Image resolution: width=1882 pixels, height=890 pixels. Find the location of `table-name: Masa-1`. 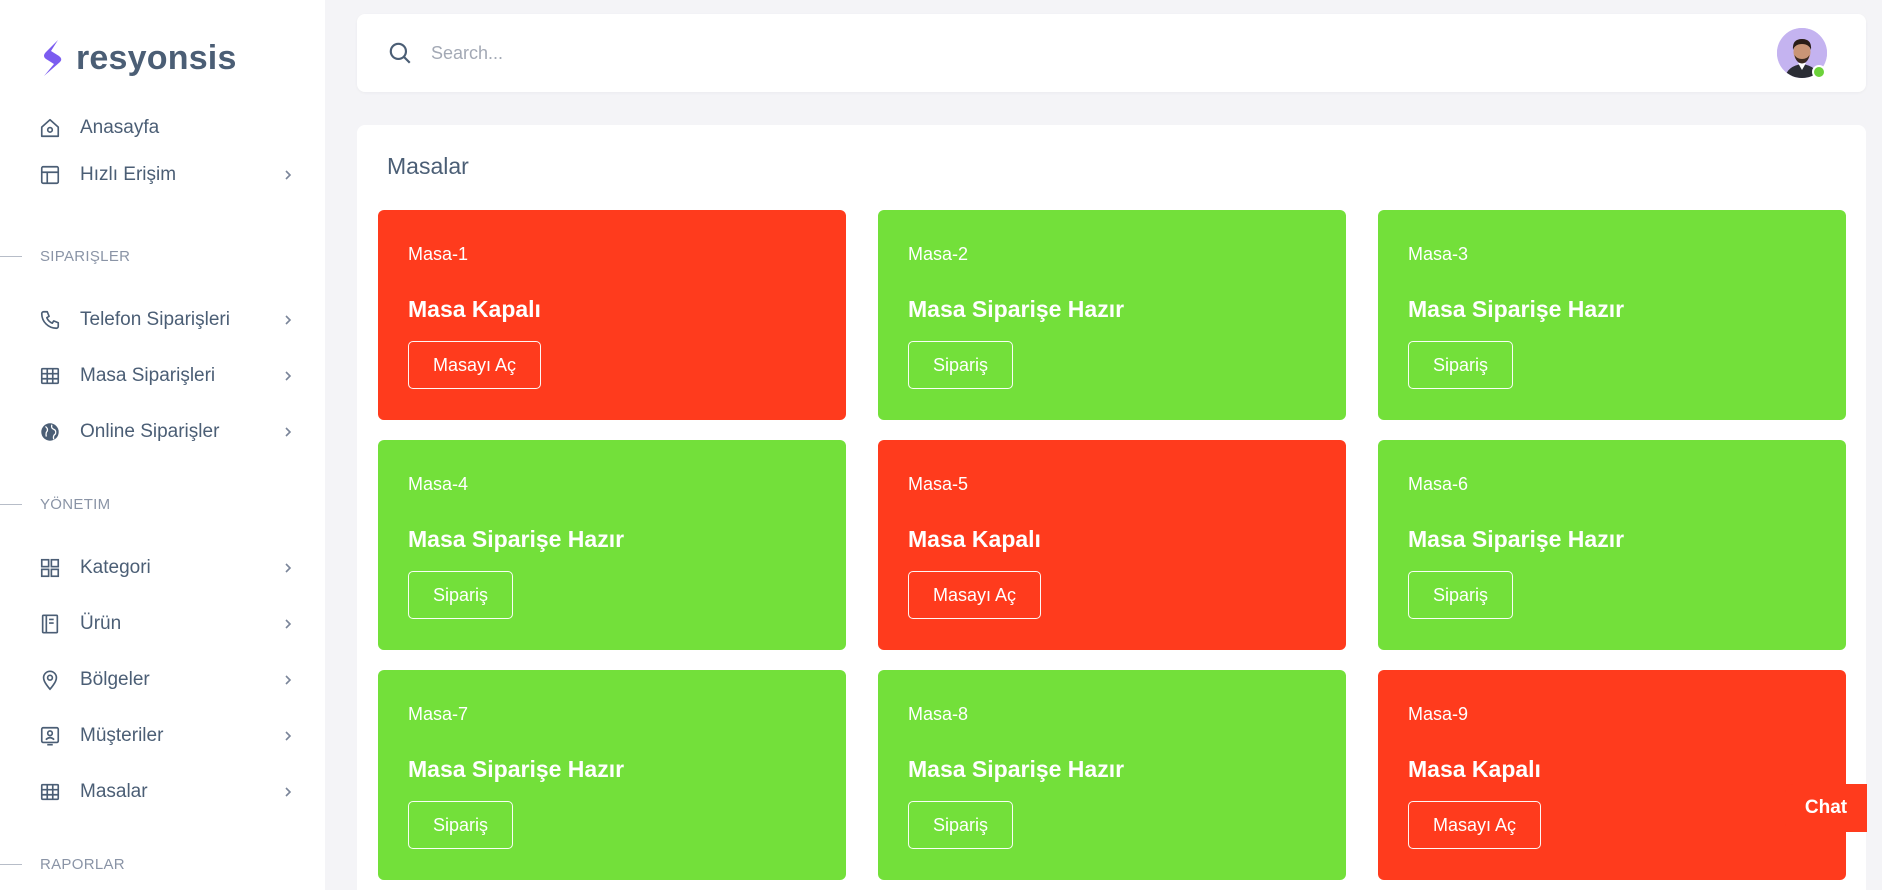

table-name: Masa-1 is located at coordinates (438, 254).